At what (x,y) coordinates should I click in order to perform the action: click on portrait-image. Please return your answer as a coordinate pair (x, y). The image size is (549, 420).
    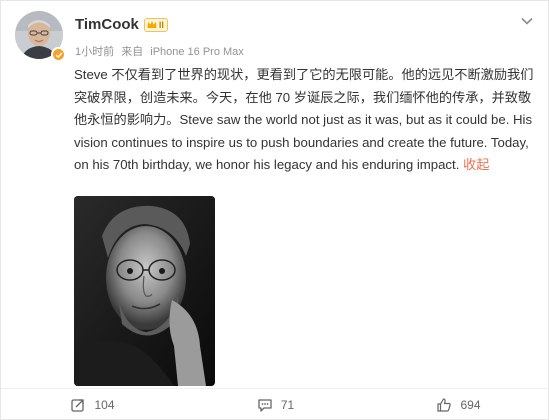
    Looking at the image, I should click on (144, 291).